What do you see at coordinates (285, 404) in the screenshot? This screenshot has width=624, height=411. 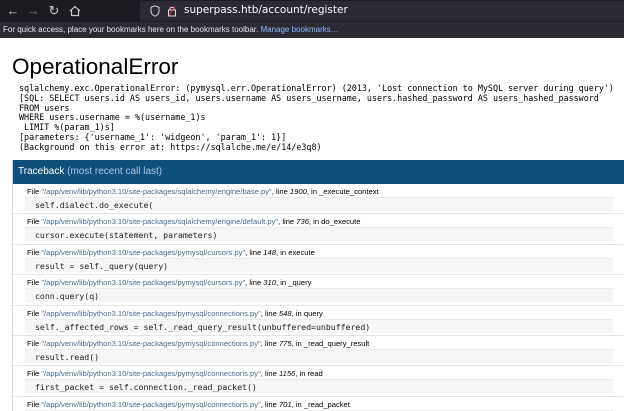 I see `frame-line-number: 701` at bounding box center [285, 404].